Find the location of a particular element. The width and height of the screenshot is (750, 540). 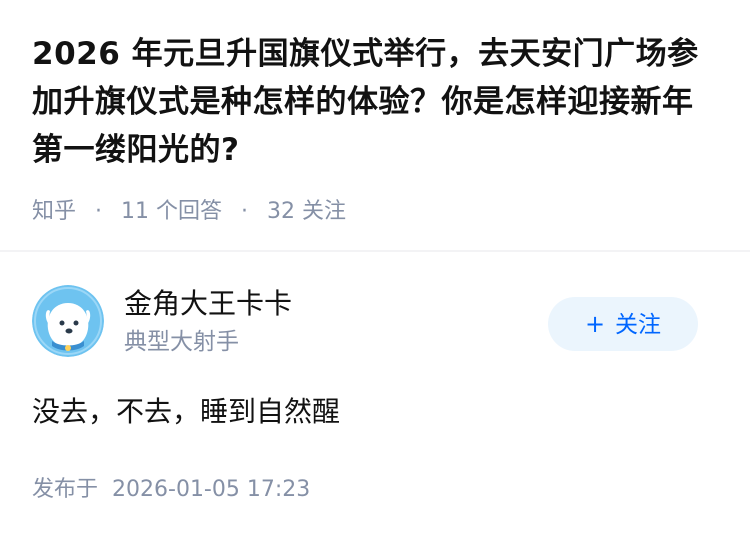

answer-count: 11 个回答 is located at coordinates (171, 211).